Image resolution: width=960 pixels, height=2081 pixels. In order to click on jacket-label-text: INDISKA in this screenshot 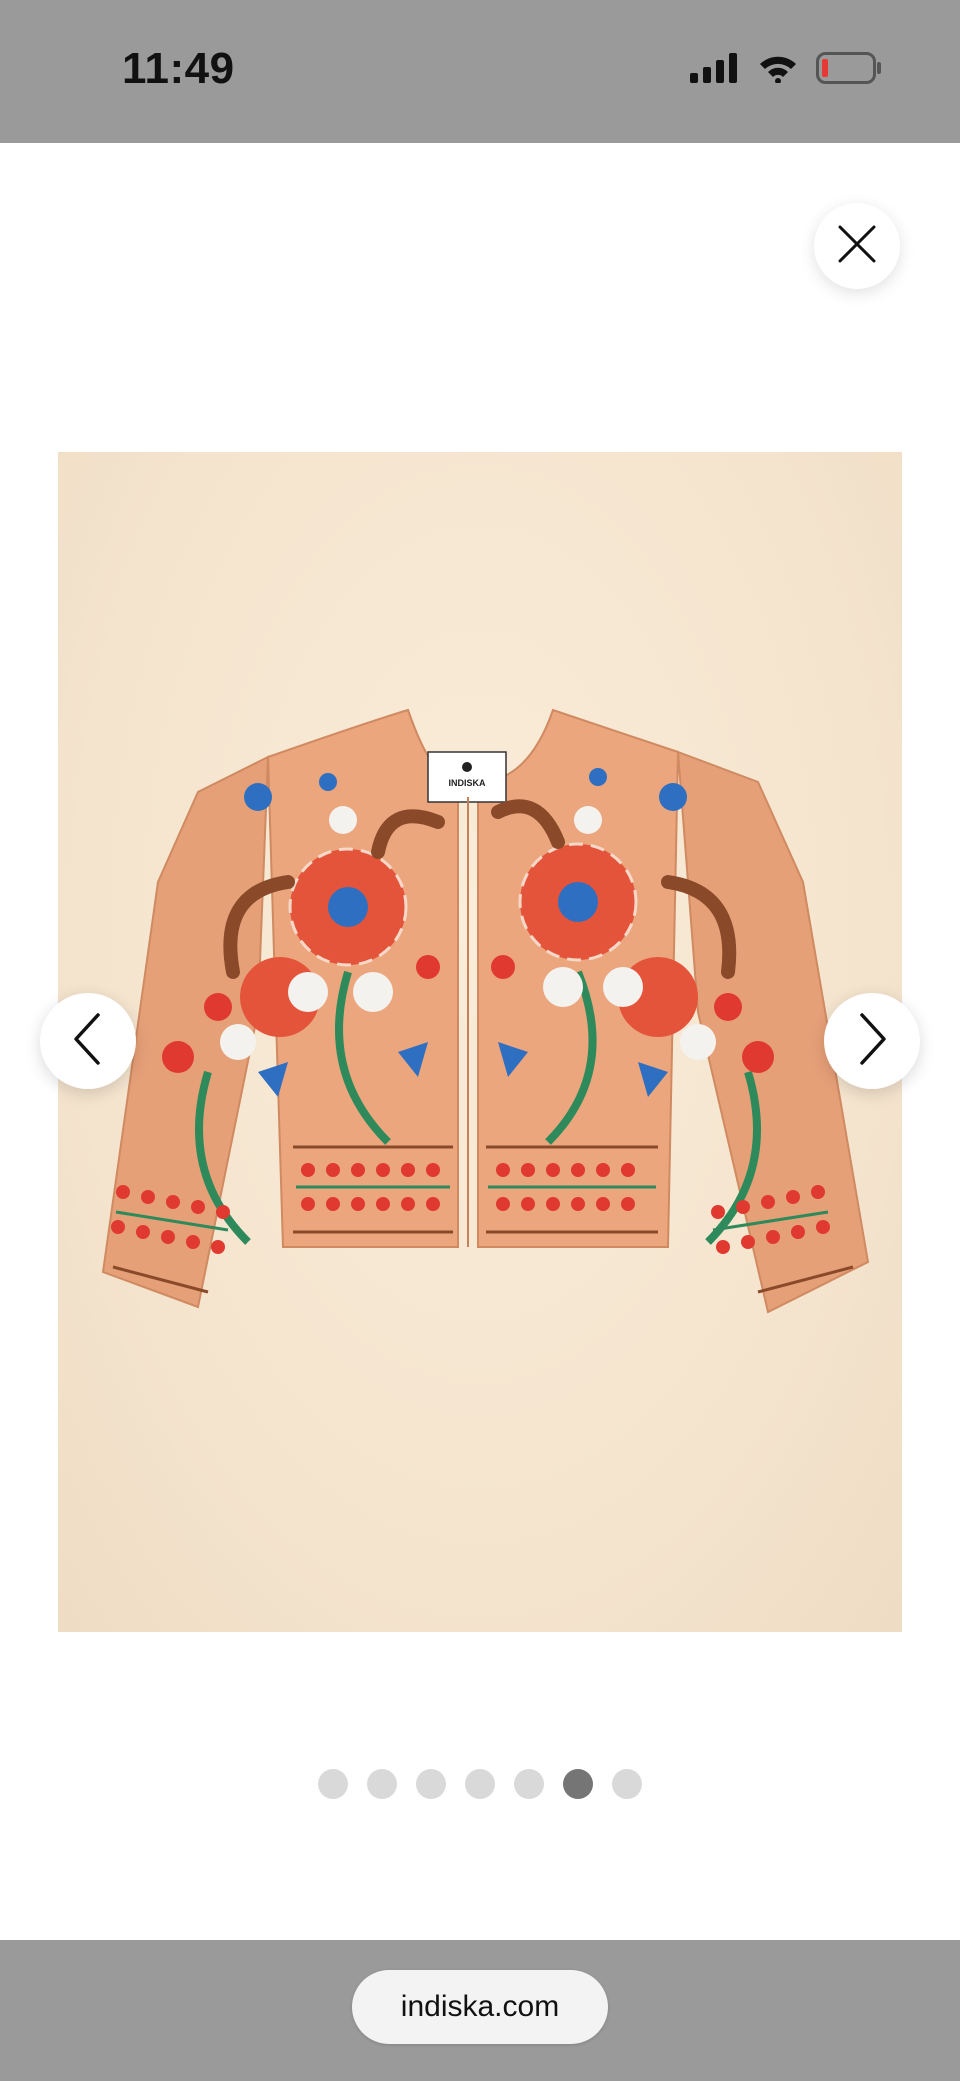, I will do `click(467, 783)`.